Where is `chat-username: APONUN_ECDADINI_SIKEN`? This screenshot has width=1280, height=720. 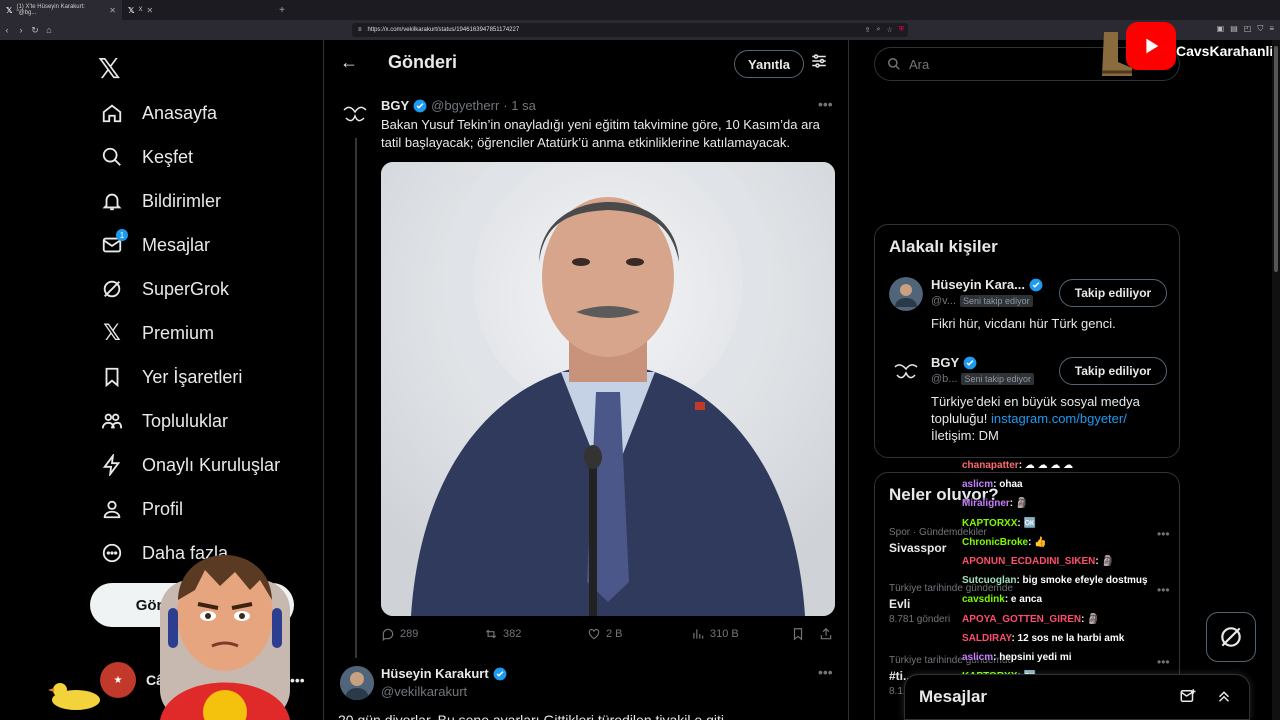 chat-username: APONUN_ECDADINI_SIKEN is located at coordinates (1029, 561).